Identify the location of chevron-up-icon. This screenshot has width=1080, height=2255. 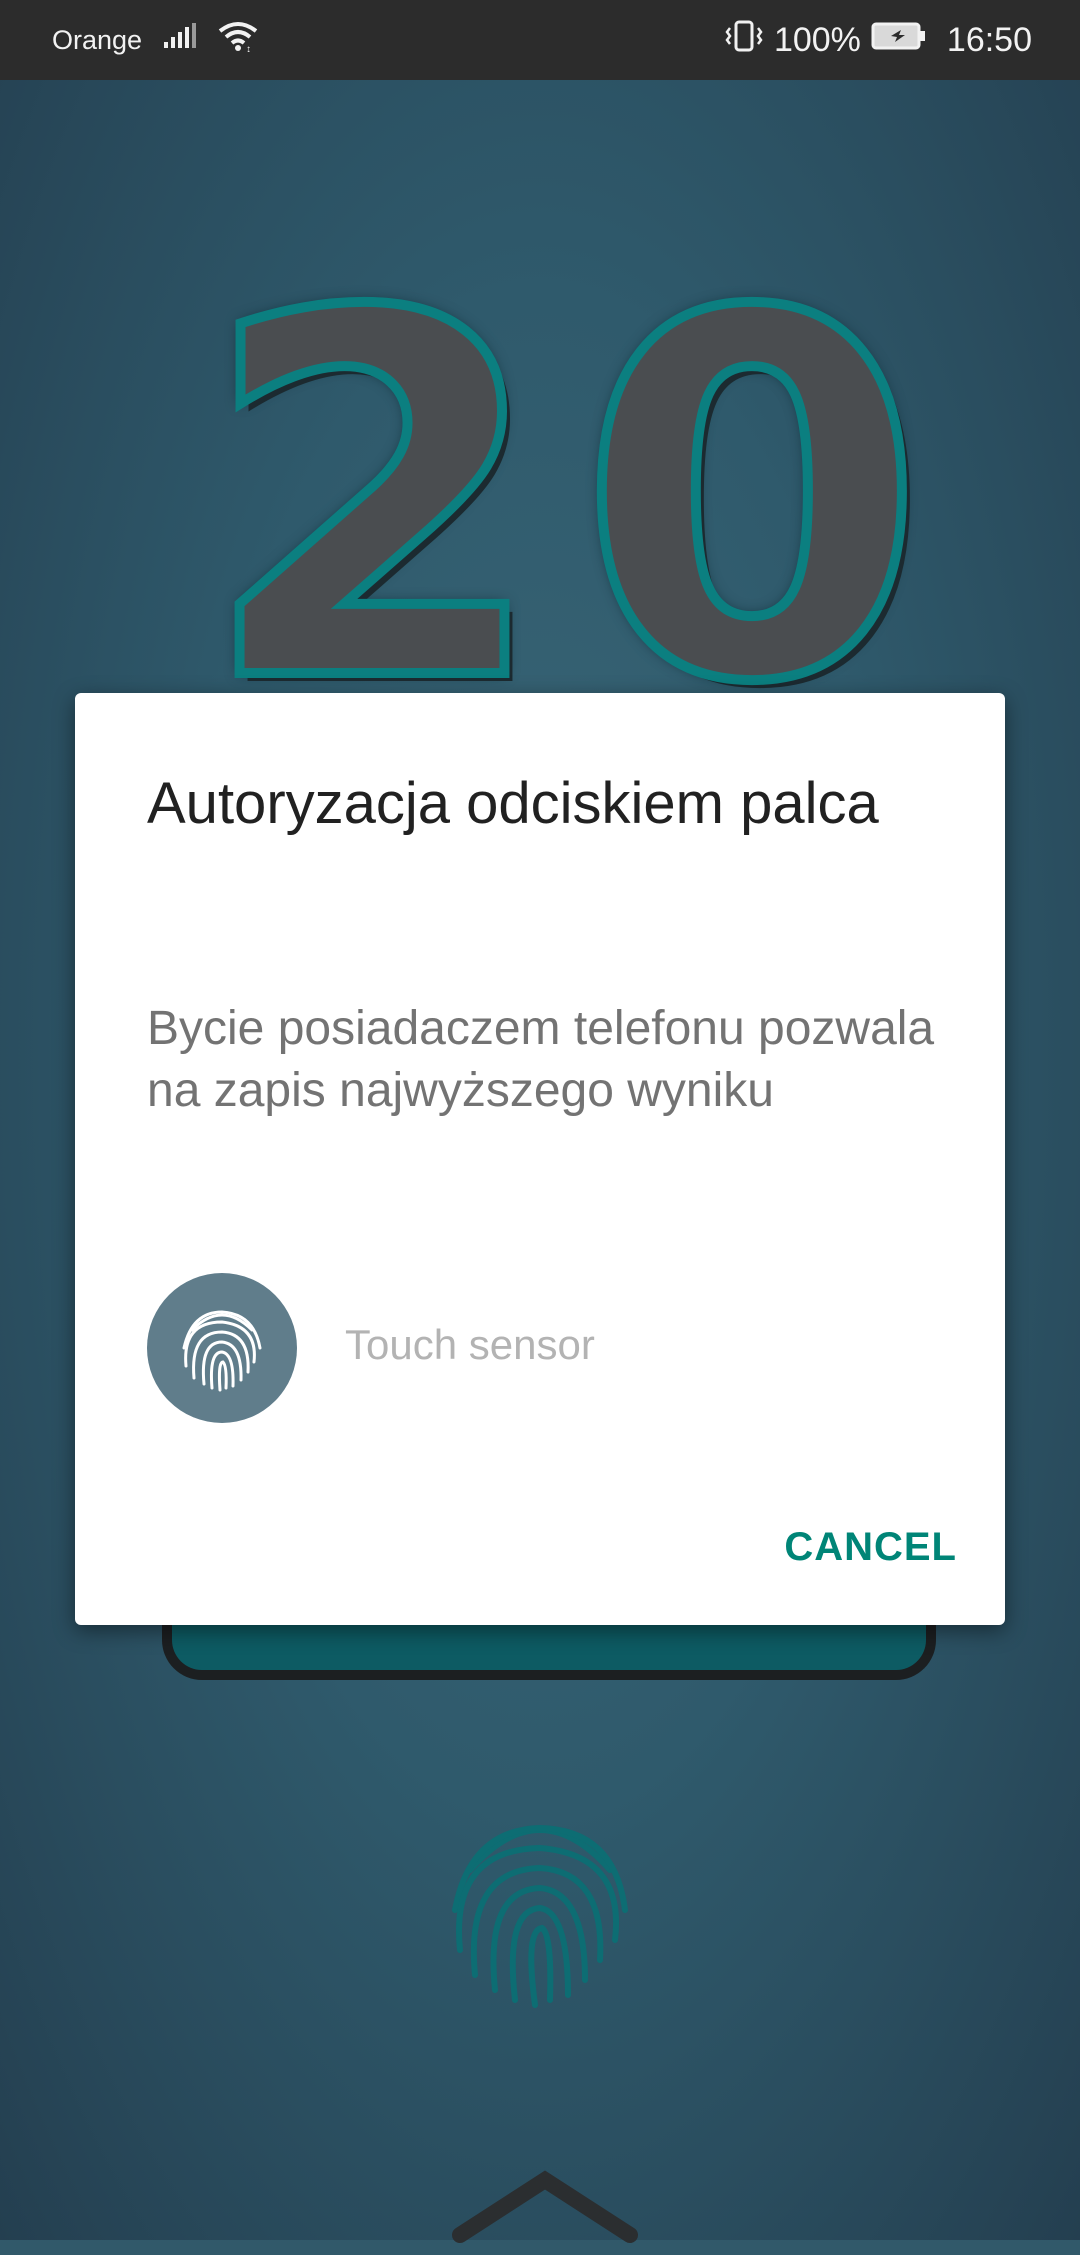
(545, 2200).